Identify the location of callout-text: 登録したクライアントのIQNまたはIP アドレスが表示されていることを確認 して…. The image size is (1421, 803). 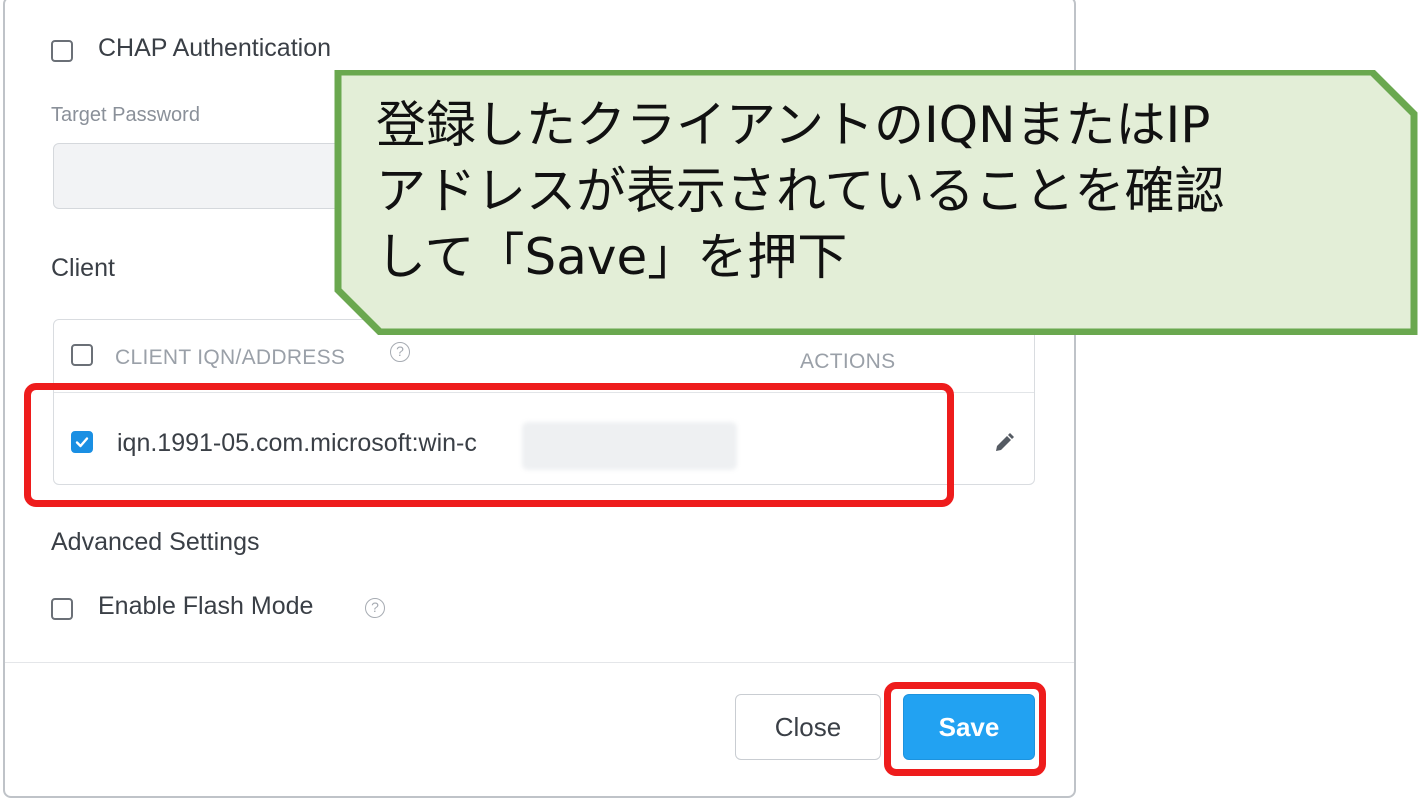
(800, 191).